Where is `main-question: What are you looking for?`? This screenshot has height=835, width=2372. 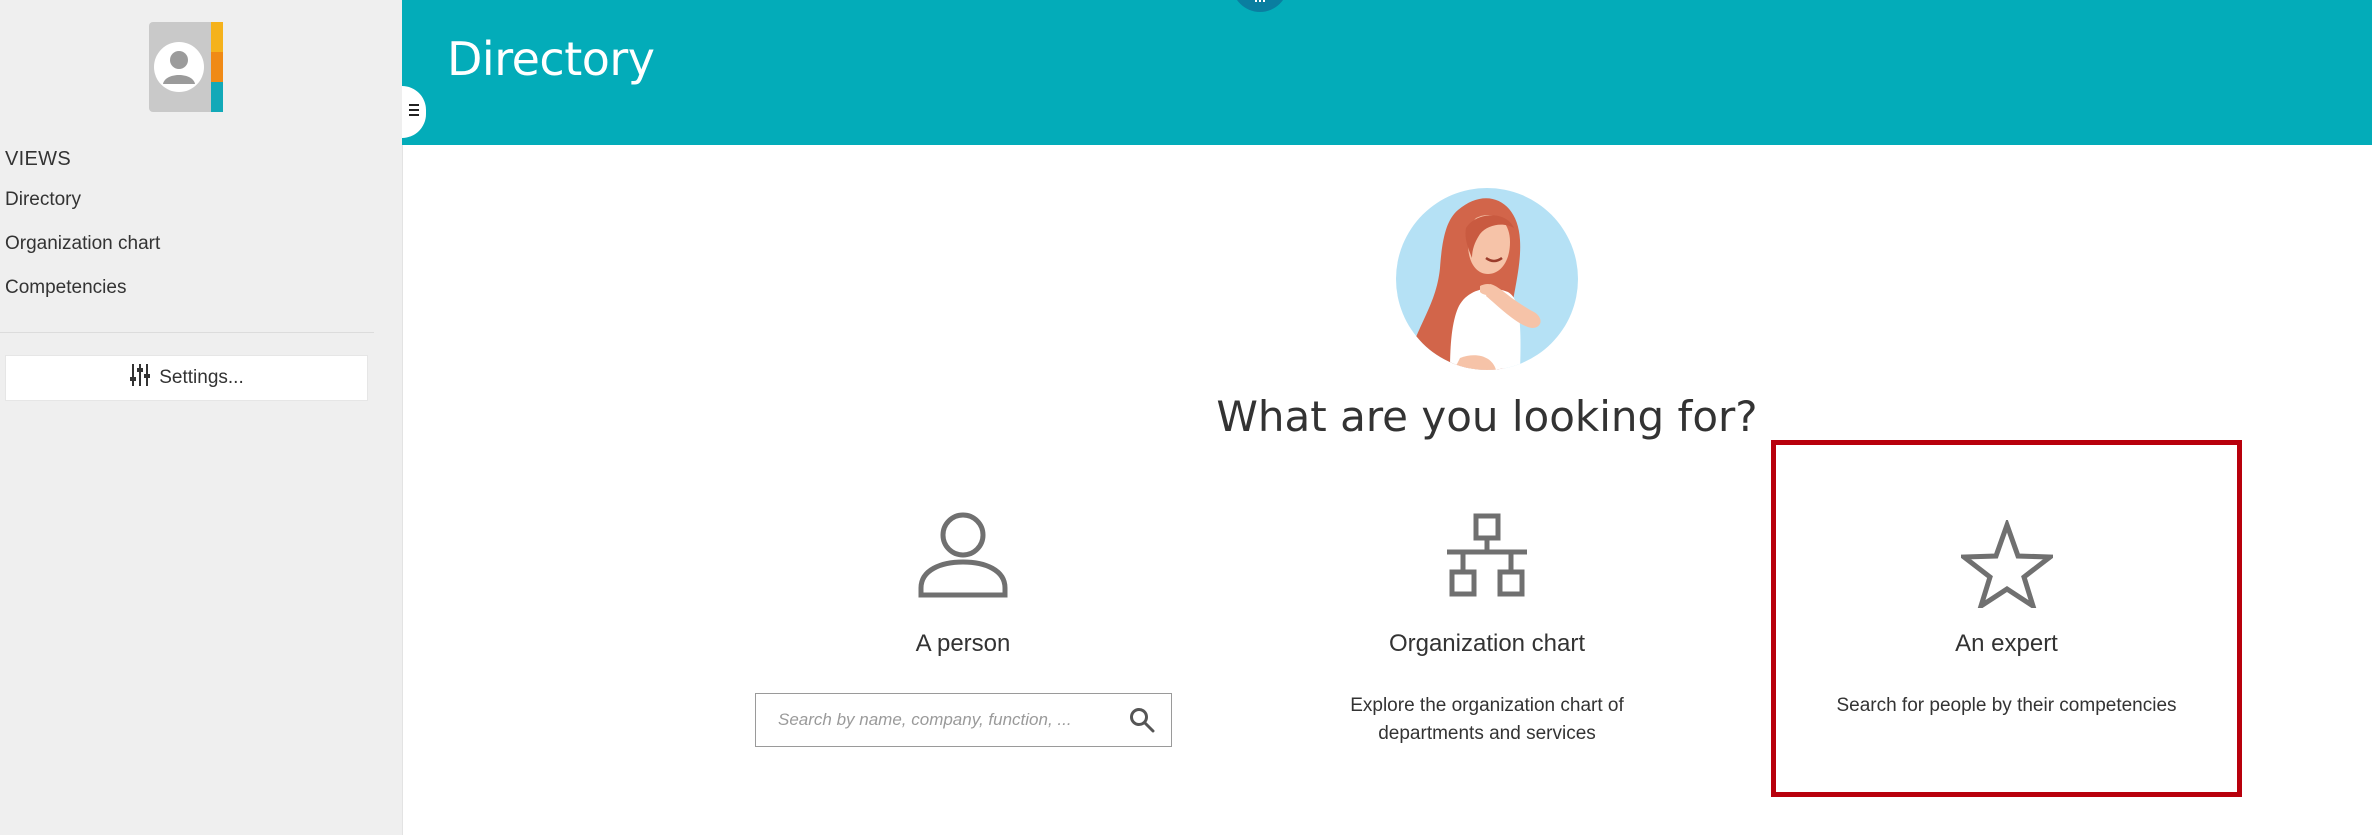 main-question: What are you looking for? is located at coordinates (1487, 416).